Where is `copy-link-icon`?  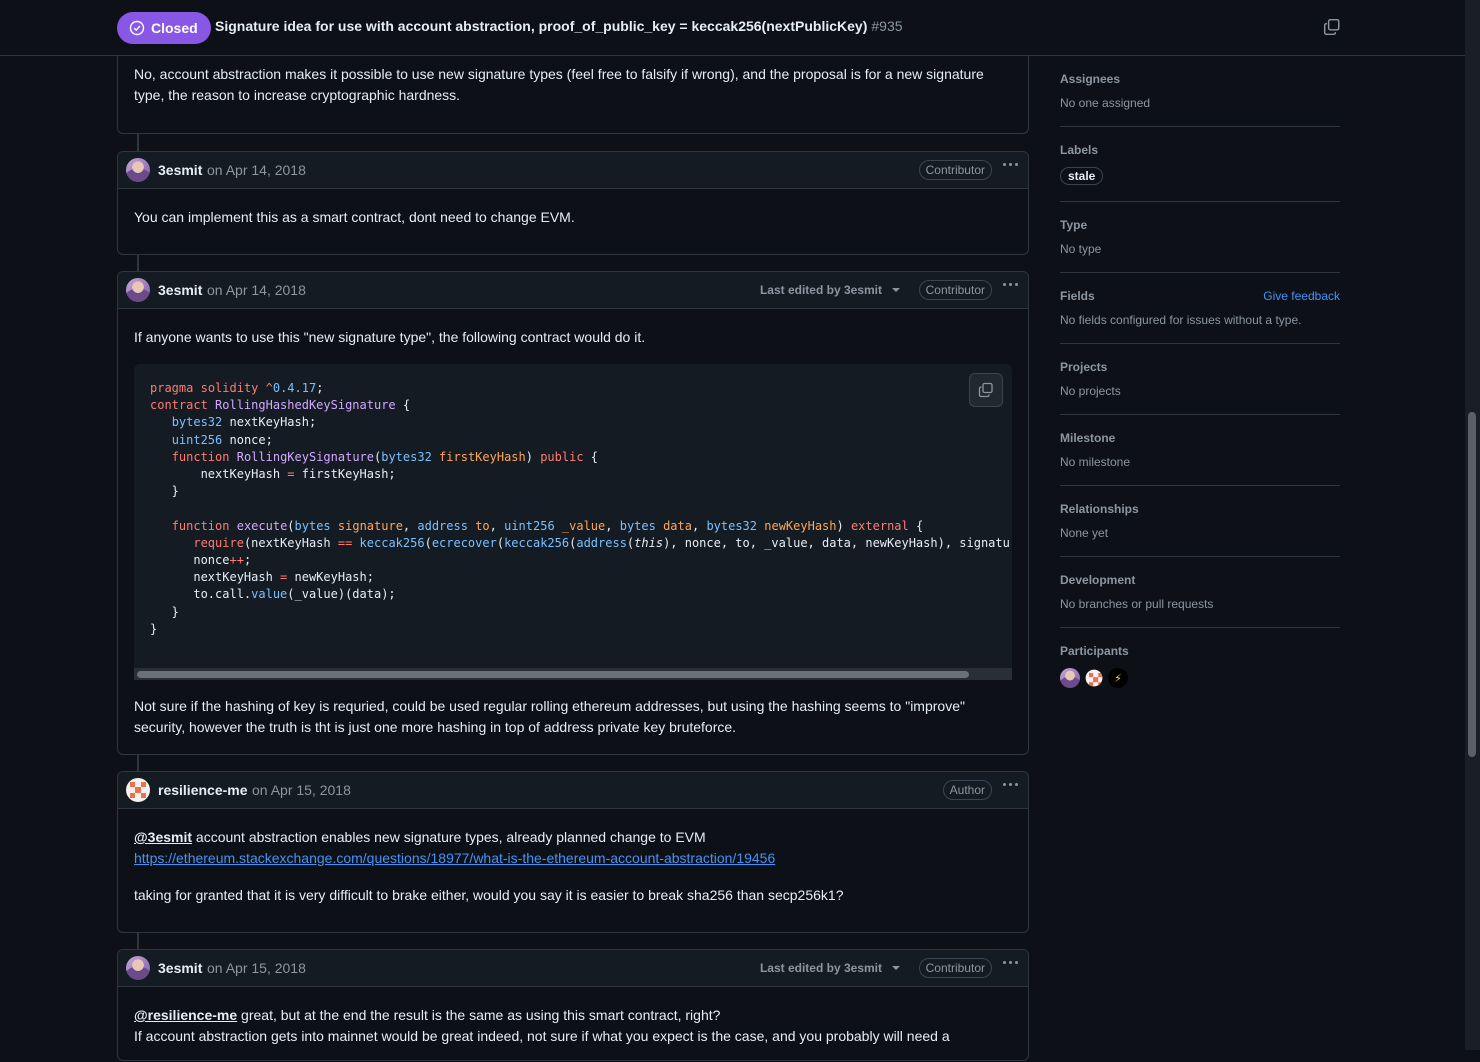
copy-link-icon is located at coordinates (1332, 28).